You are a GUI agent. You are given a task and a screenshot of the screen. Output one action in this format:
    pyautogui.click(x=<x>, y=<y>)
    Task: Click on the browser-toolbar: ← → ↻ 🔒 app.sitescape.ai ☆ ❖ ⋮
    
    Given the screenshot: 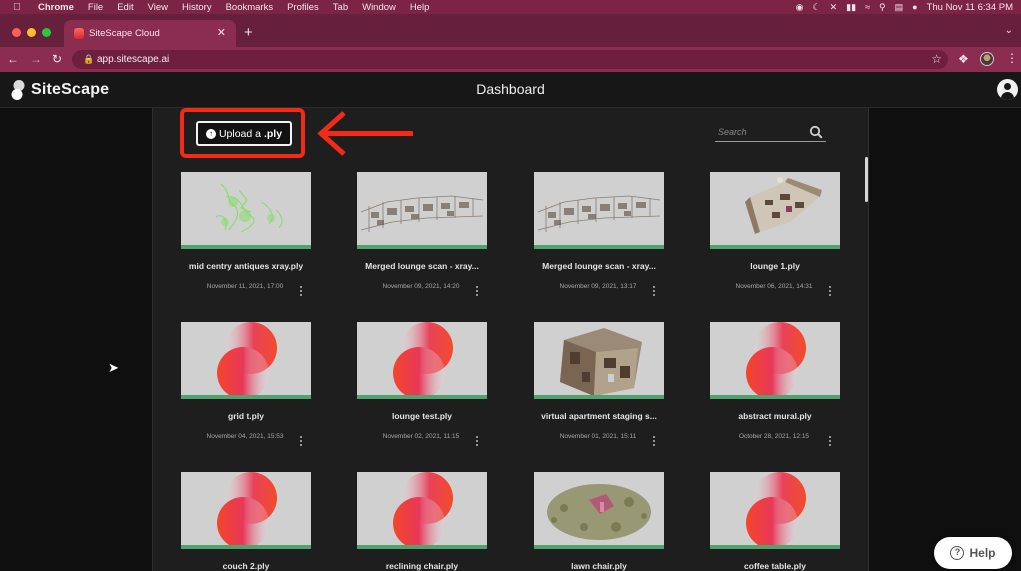 What is the action you would take?
    pyautogui.click(x=510, y=59)
    